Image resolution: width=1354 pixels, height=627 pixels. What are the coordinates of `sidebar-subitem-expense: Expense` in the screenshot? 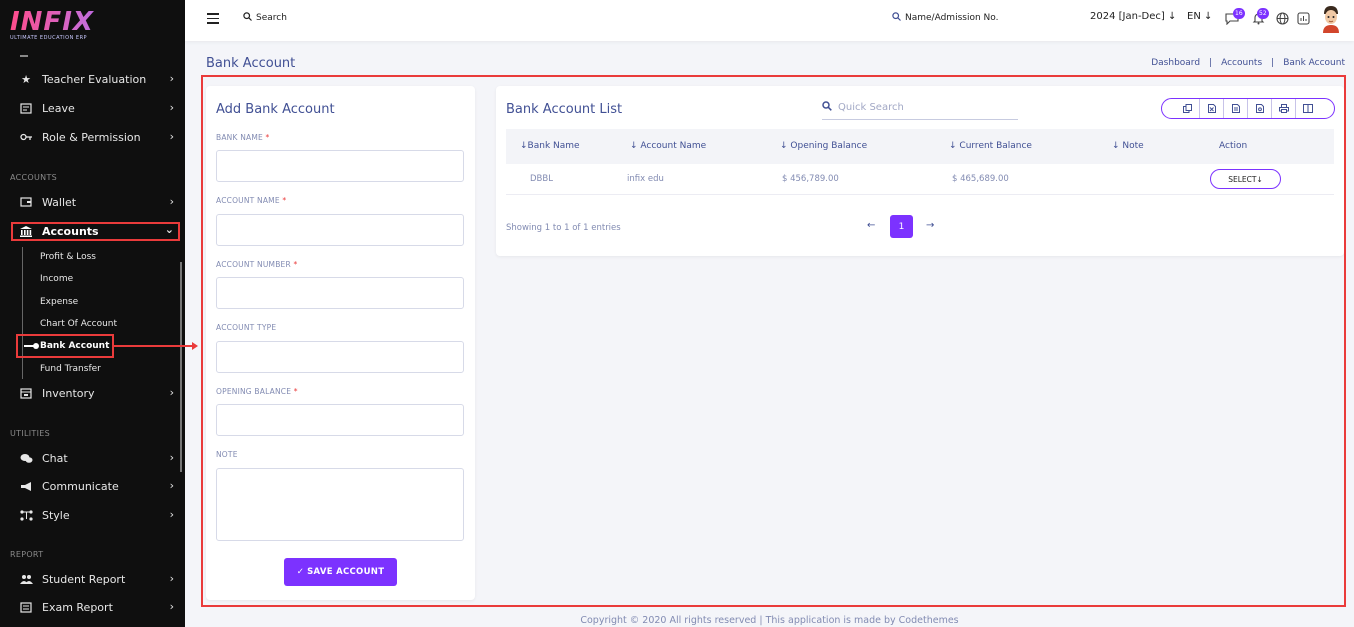 It's located at (59, 302).